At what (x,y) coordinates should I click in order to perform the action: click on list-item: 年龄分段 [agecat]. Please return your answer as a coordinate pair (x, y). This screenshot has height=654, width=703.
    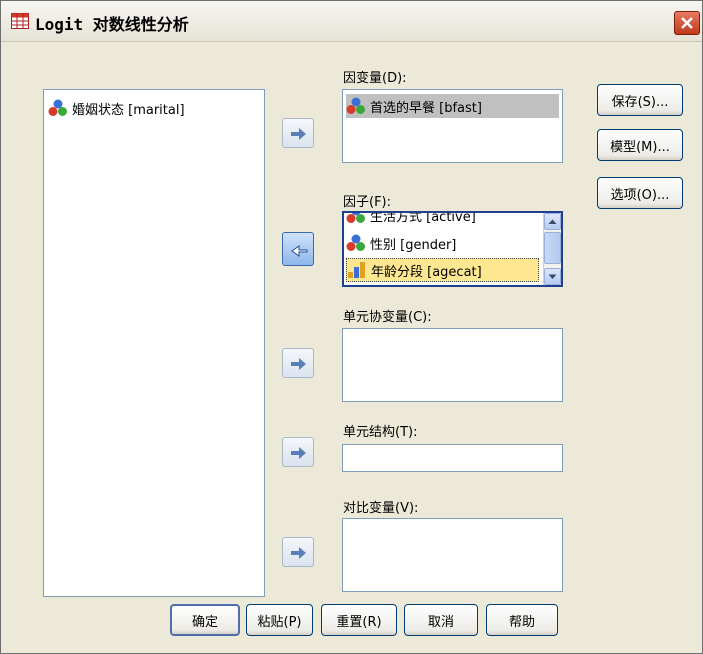
    Looking at the image, I should click on (442, 270).